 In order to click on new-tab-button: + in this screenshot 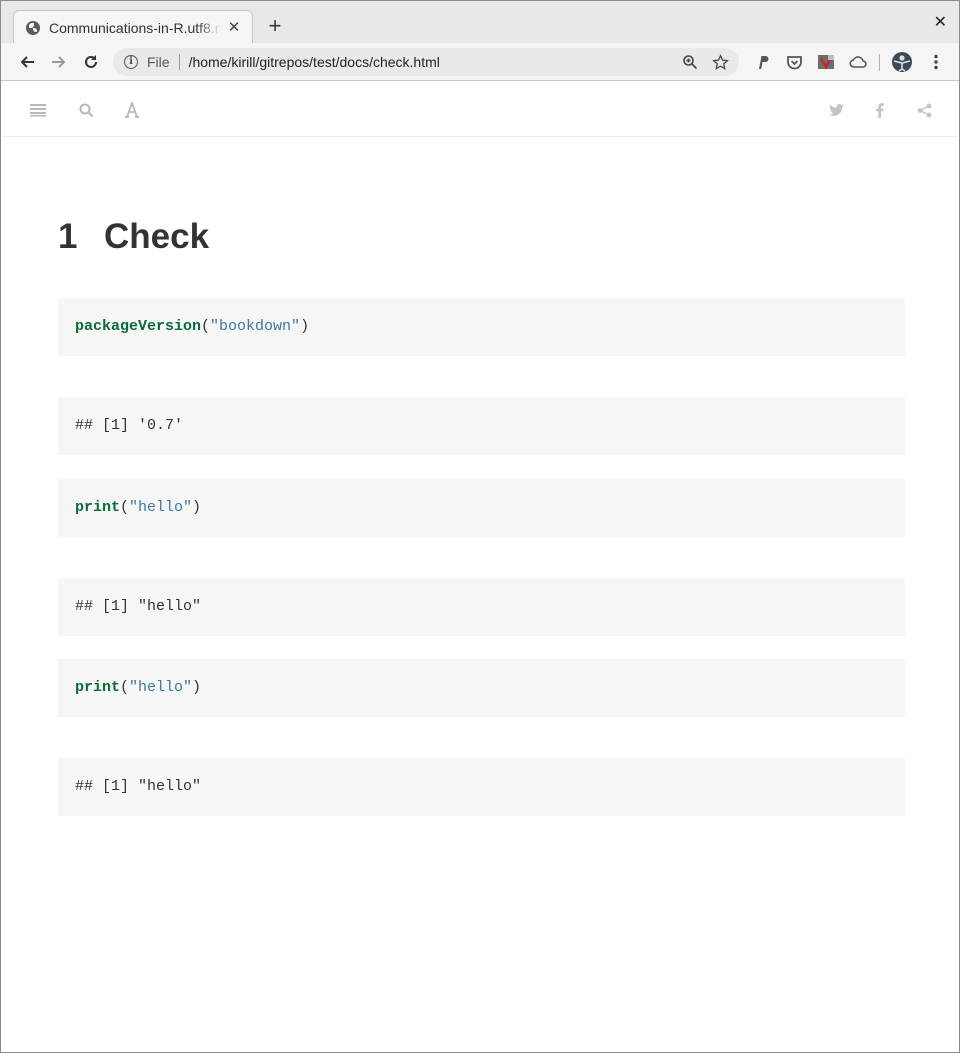, I will do `click(275, 26)`.